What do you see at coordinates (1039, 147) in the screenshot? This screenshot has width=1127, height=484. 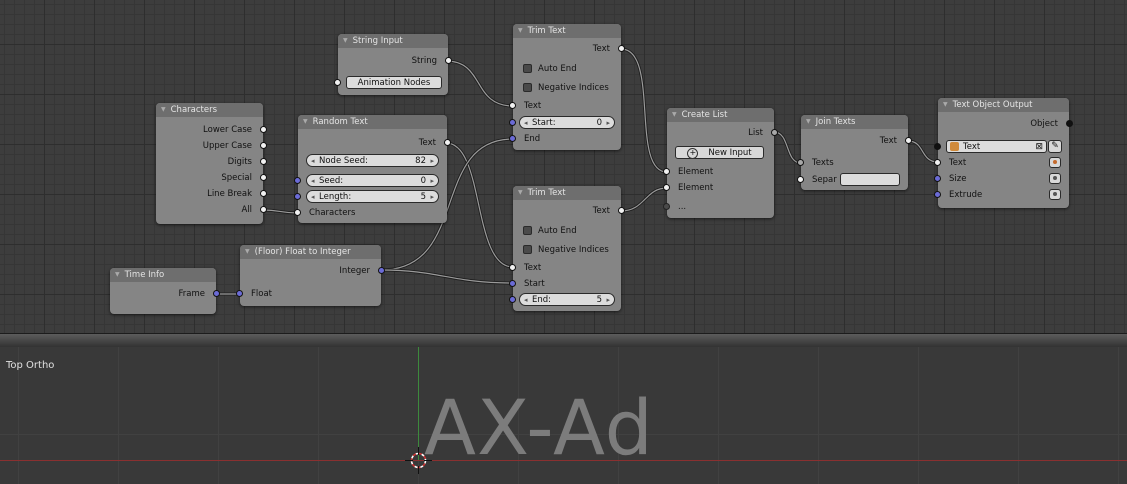 I see `clear-icon: ⊠` at bounding box center [1039, 147].